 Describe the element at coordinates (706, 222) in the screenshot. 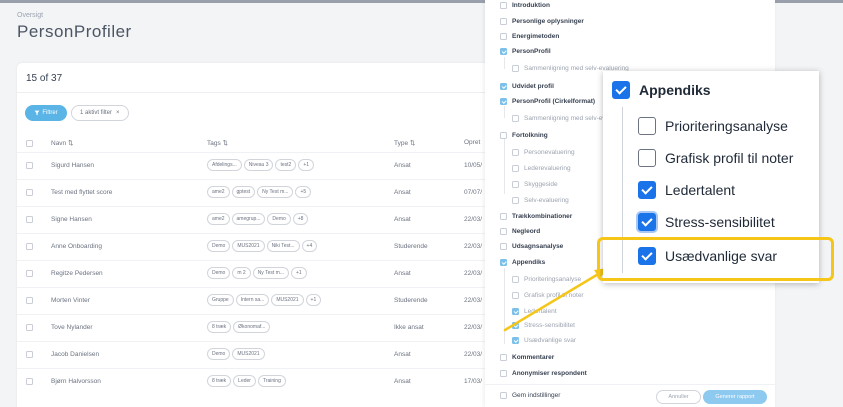

I see `zoom-section-item: Stress-sensibilitet` at that location.